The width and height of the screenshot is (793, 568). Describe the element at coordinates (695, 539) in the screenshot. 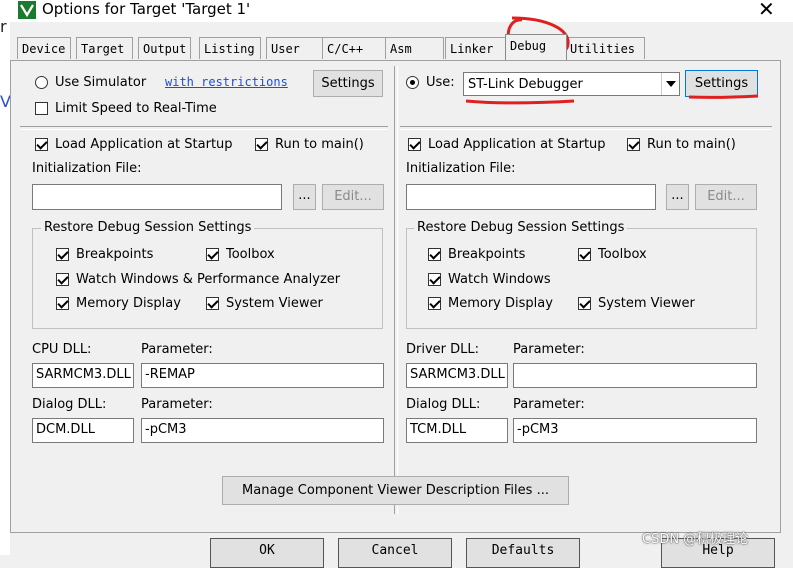

I see `csdn-watermark: CSDN @积极理论` at that location.